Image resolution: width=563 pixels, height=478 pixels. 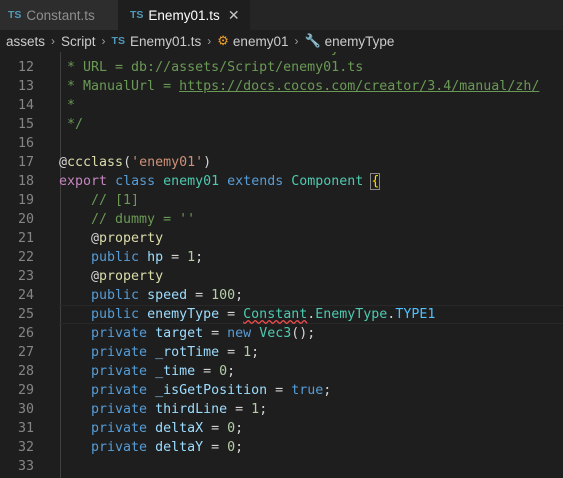 What do you see at coordinates (281, 219) in the screenshot?
I see `code-line: 20 // dummy = ''` at bounding box center [281, 219].